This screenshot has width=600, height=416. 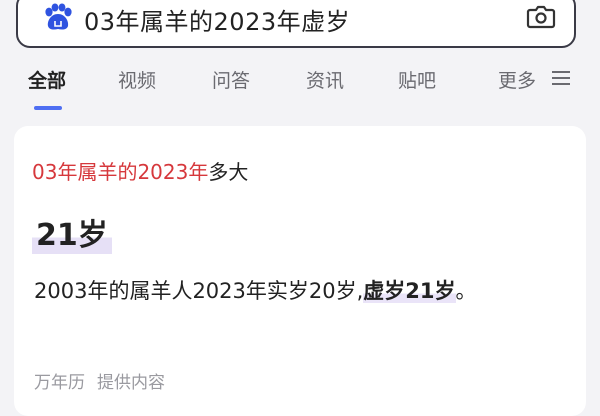 I want to click on tab-bar: 全部 视频 问答 资讯 贴吧 更多, so click(x=300, y=87).